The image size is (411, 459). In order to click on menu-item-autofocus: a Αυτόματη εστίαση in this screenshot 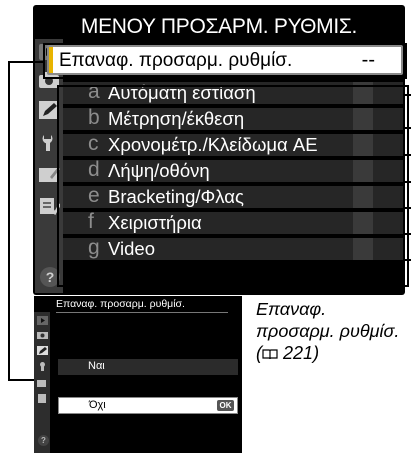, I will do `click(233, 92)`.